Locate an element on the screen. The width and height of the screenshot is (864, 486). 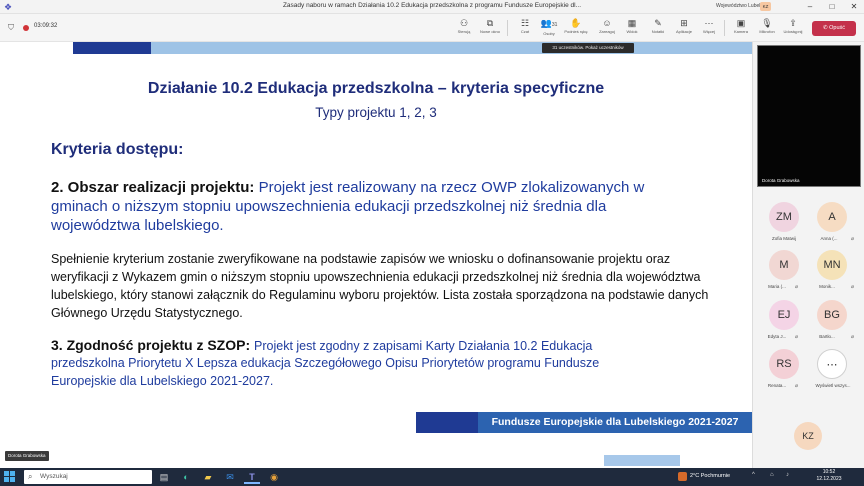
participant-avatar: MN is located at coordinates (832, 265).